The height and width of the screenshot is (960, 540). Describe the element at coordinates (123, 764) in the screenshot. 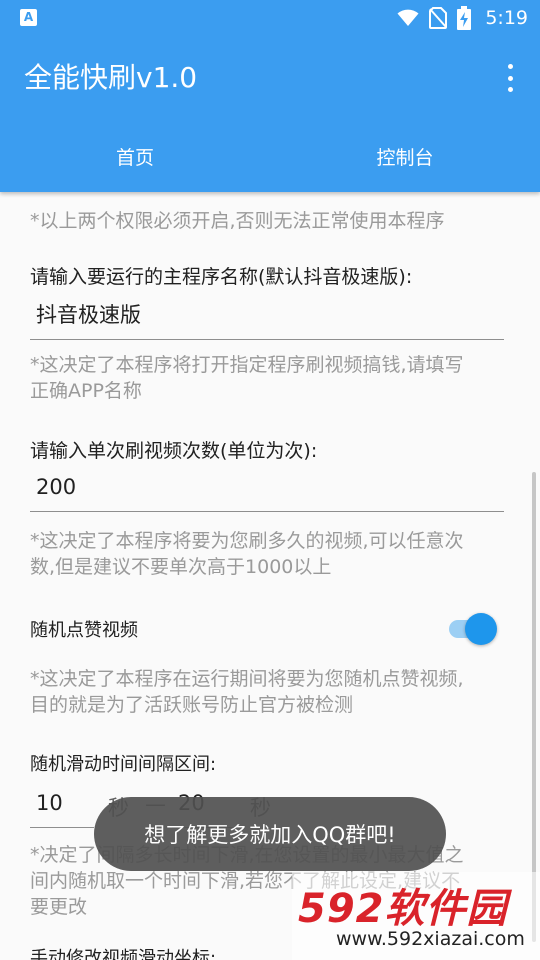

I see `interval-label: 随机滑动时间间隔区间:` at that location.